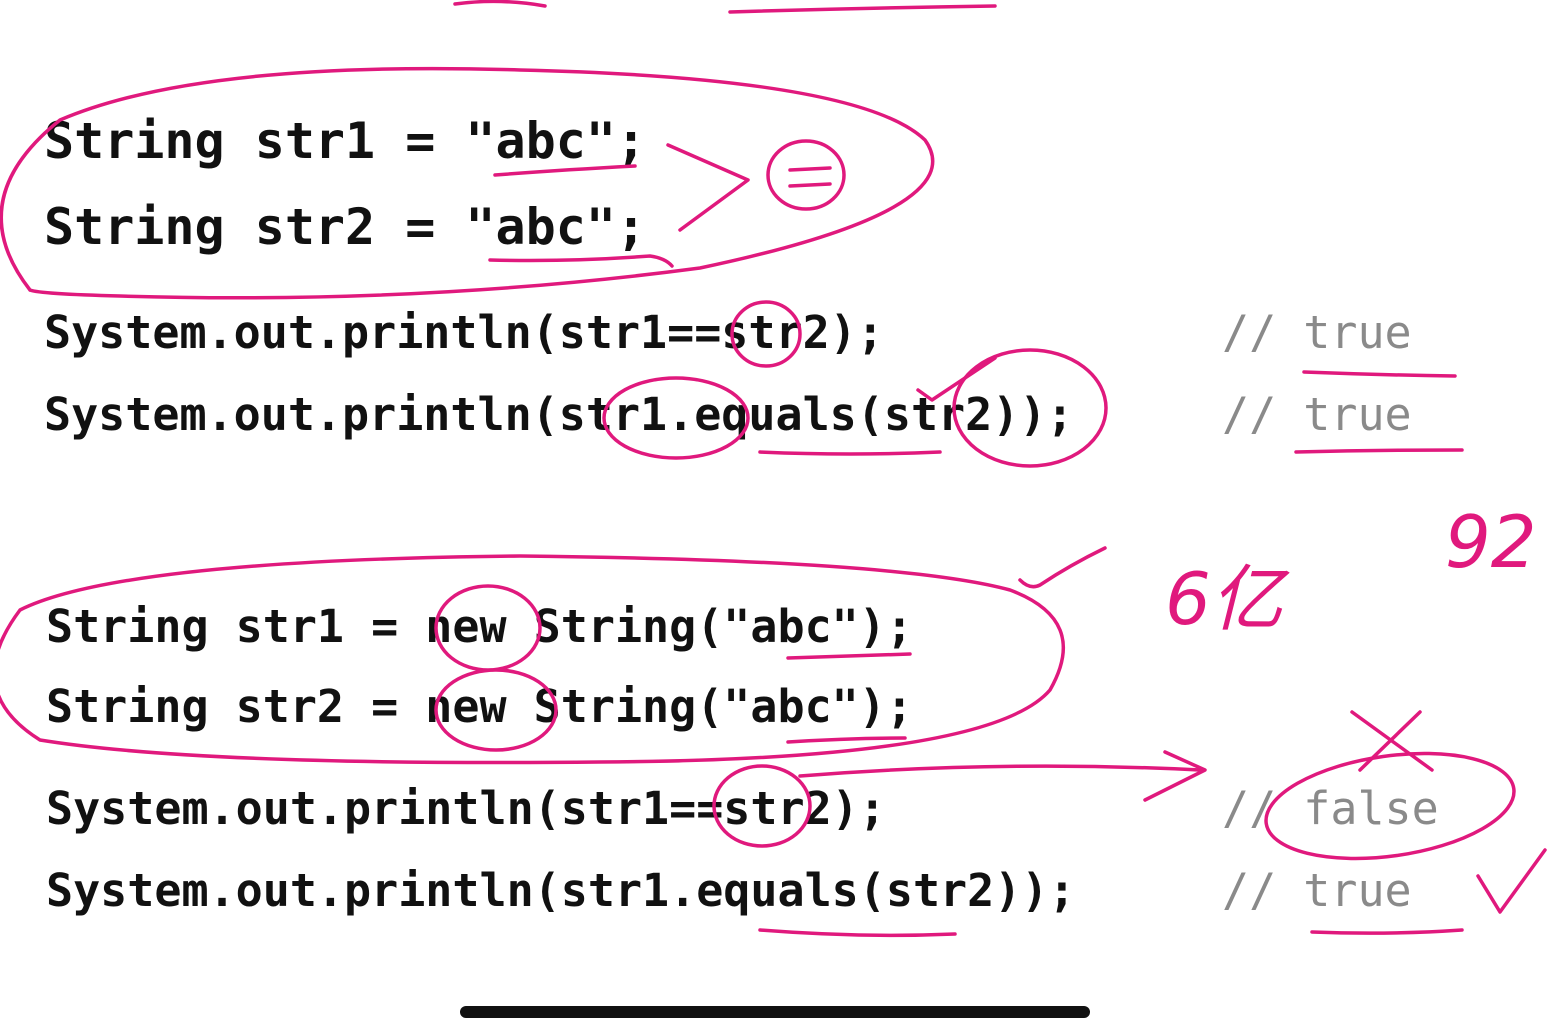 This screenshot has width=1549, height=1020. Describe the element at coordinates (708, 187) in the screenshot. I see `bracket-arrow` at that location.